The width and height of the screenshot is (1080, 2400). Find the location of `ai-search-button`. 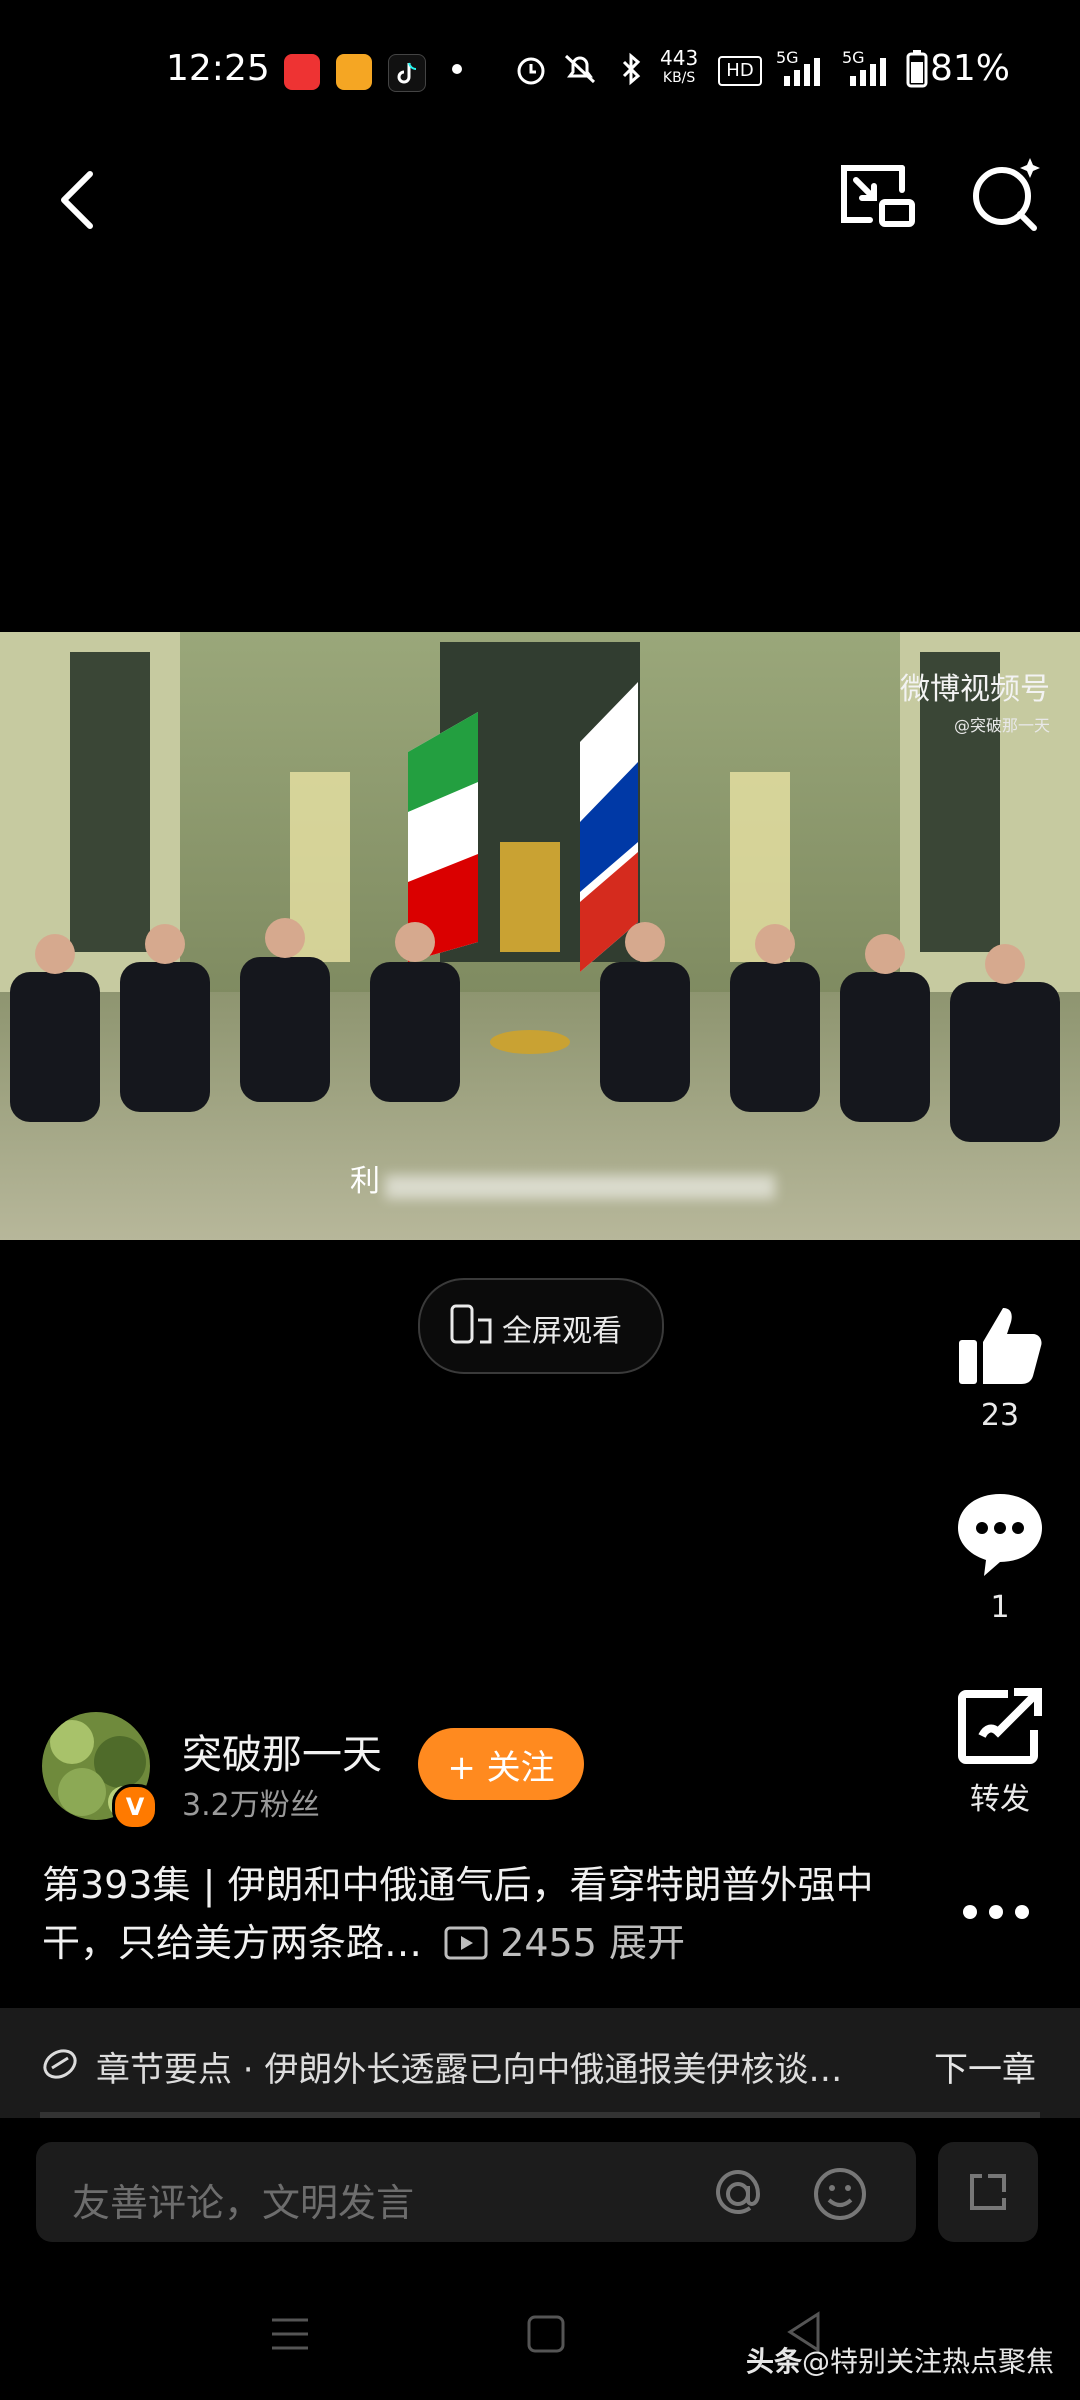

ai-search-button is located at coordinates (1008, 195).